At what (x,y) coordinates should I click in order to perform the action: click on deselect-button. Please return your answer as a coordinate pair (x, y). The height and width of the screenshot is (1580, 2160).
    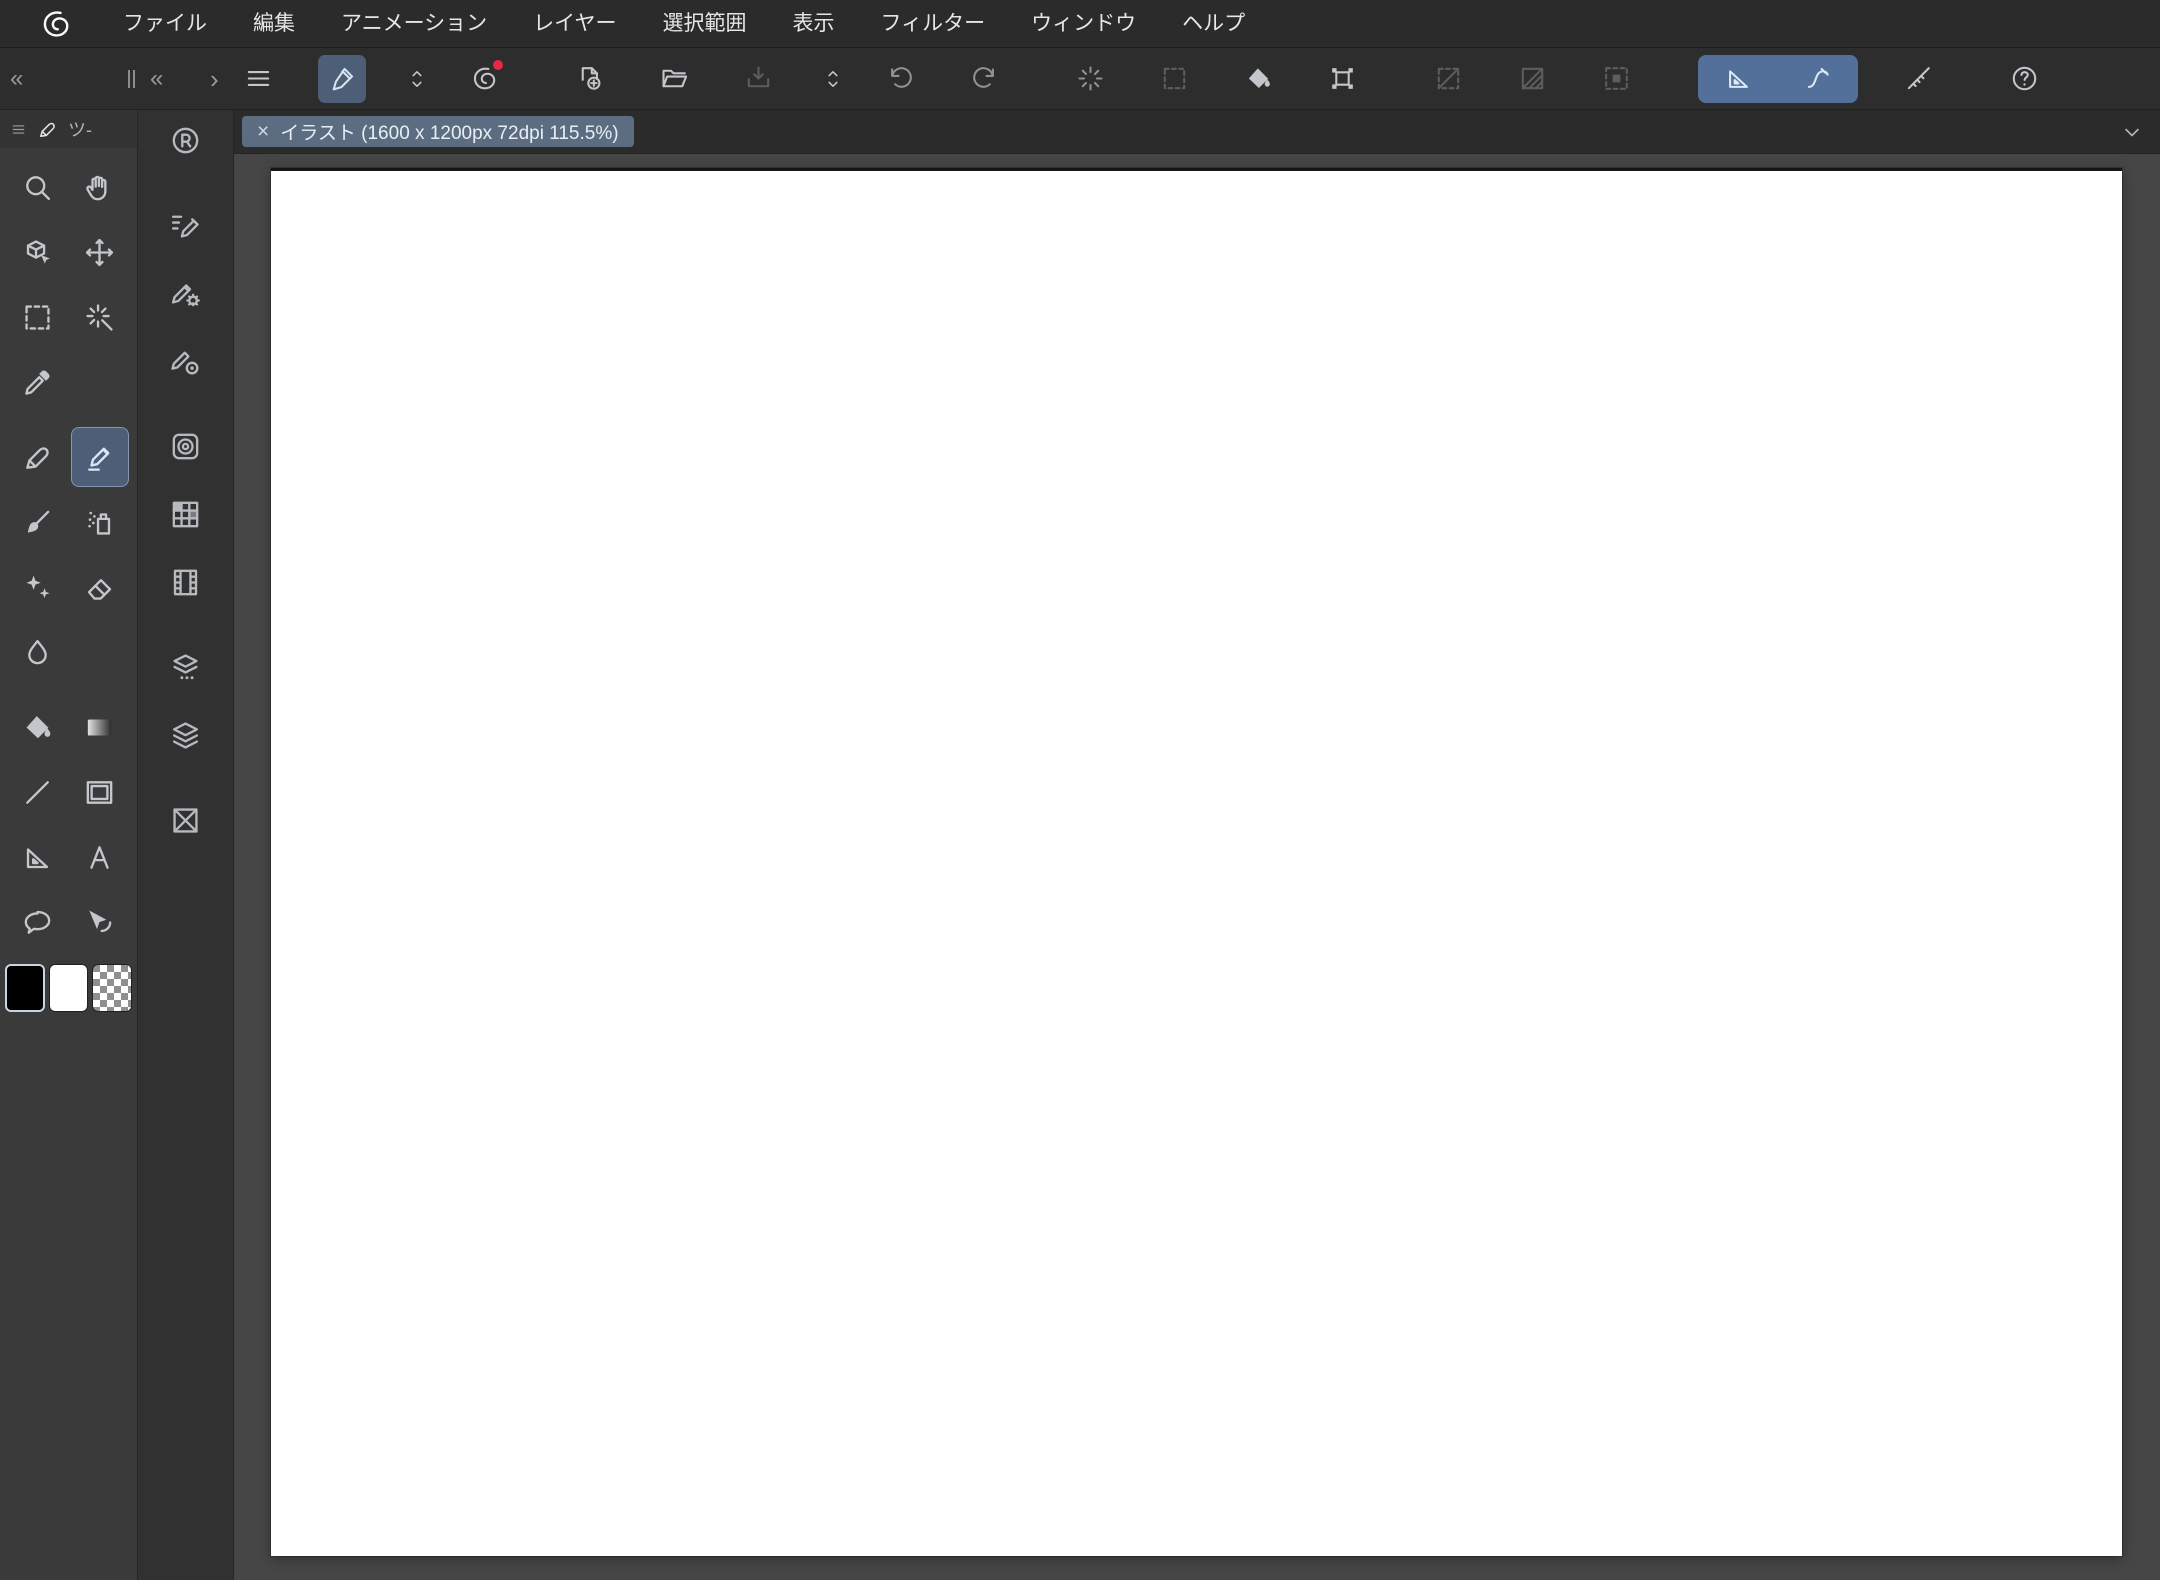
    Looking at the image, I should click on (1090, 79).